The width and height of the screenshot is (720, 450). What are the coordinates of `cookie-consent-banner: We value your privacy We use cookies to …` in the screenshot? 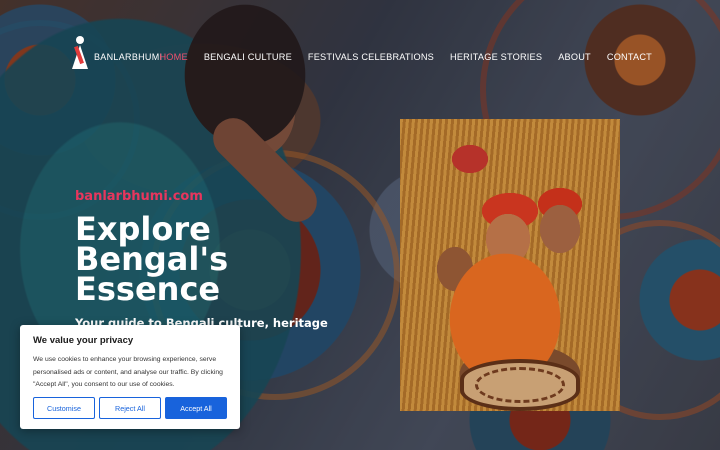 It's located at (130, 377).